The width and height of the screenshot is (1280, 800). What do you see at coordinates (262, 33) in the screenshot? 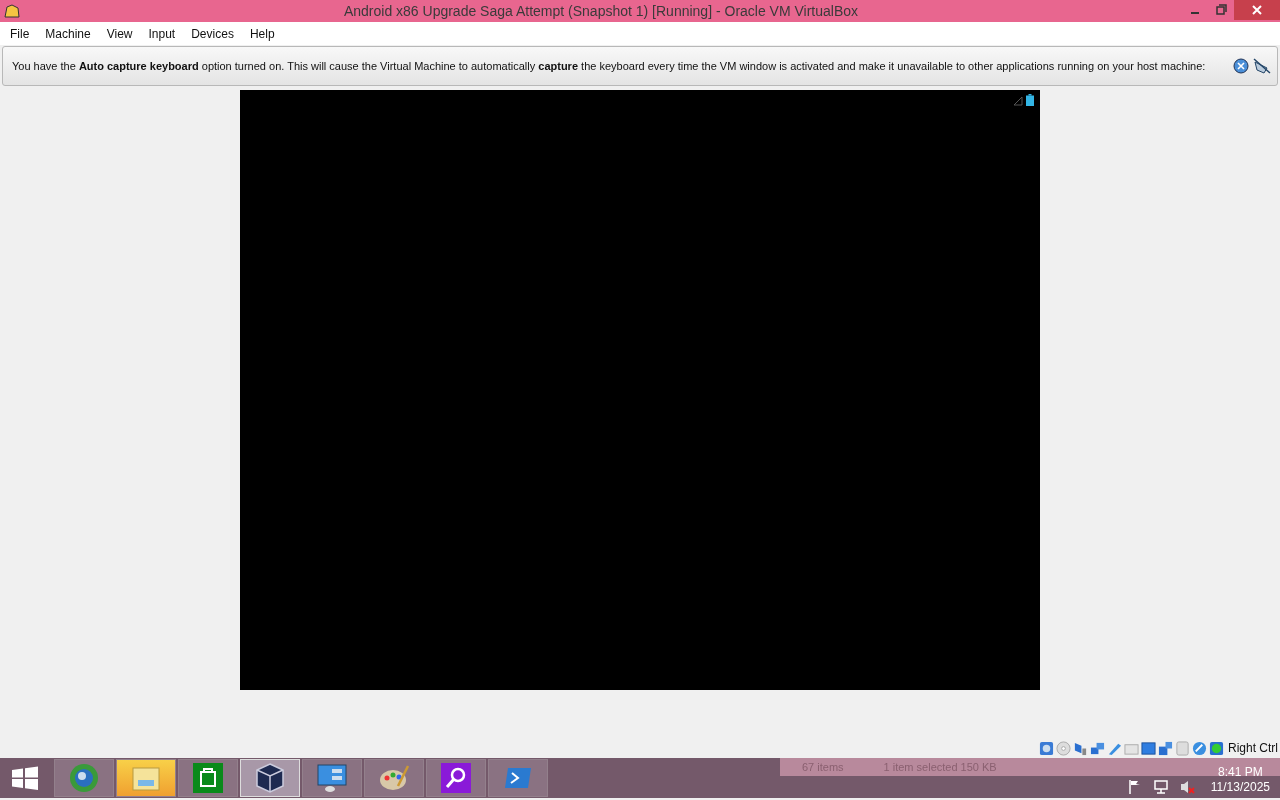
I see `menu-item: Help` at bounding box center [262, 33].